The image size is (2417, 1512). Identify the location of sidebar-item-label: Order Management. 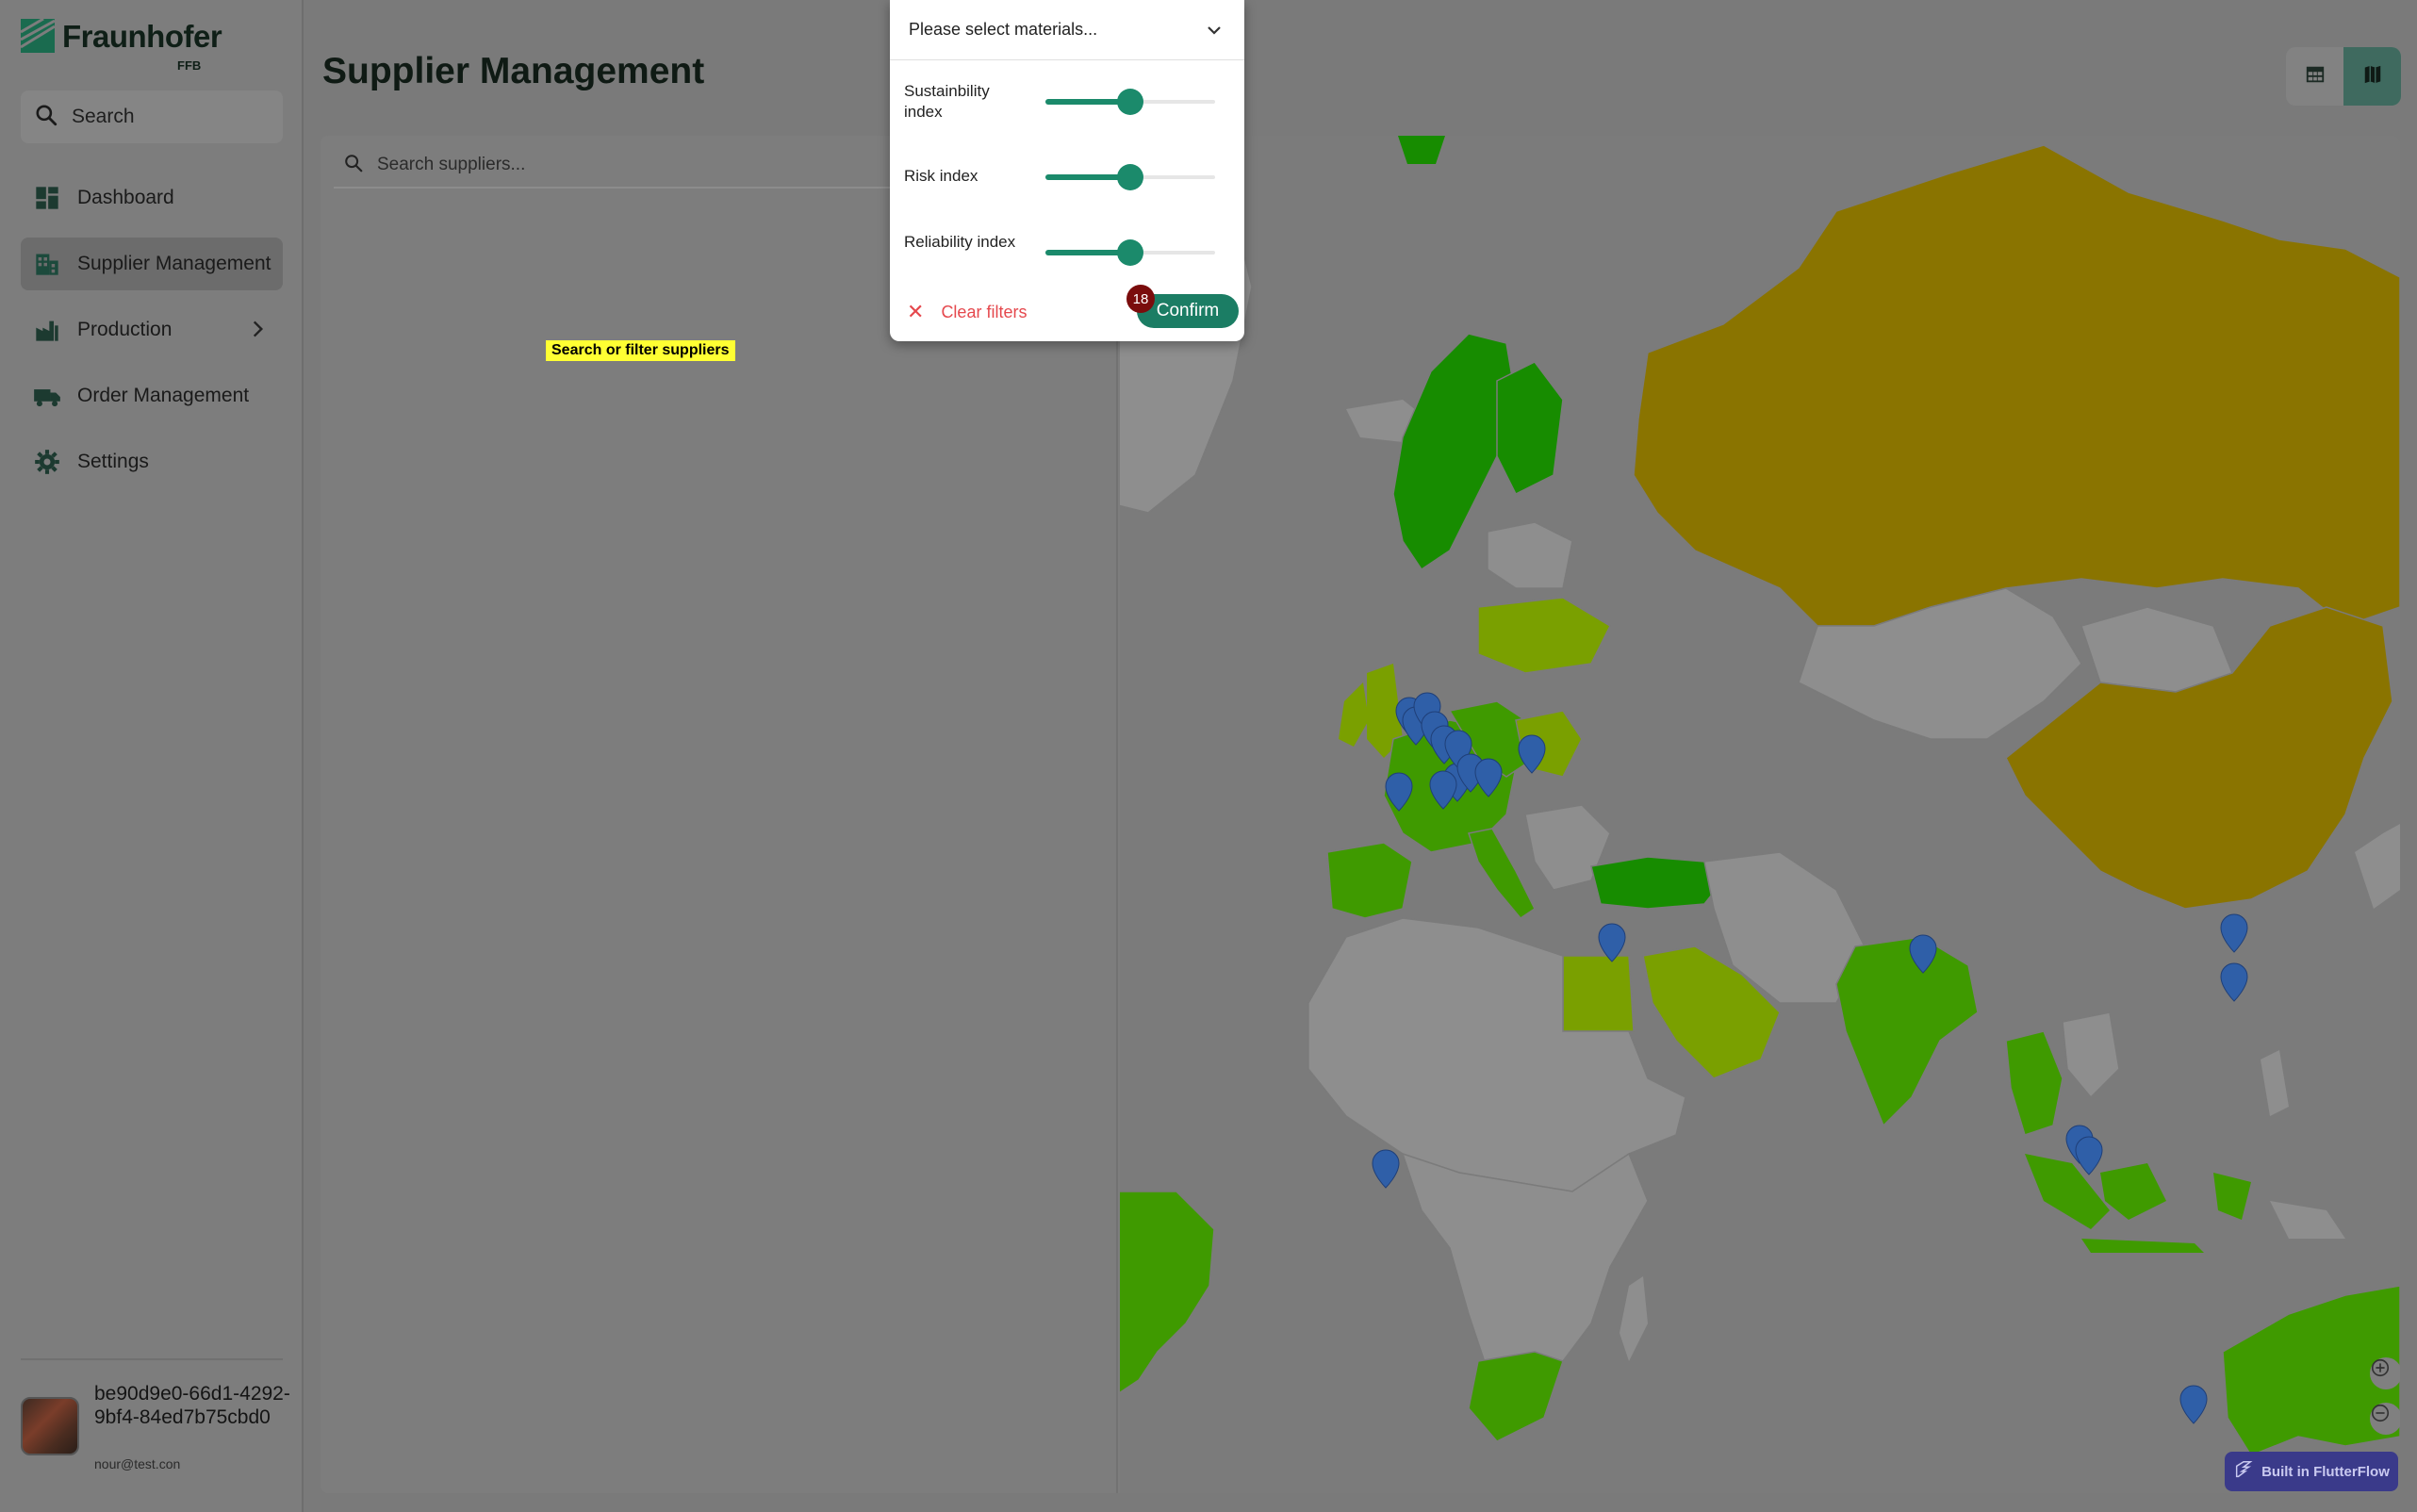
(163, 396).